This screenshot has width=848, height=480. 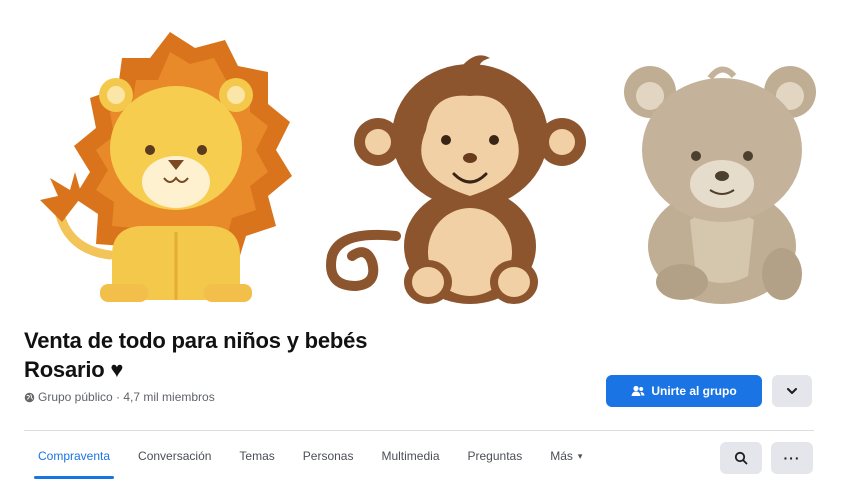 I want to click on group-meta: Grupo público · 4,7 mil miembros, so click(x=119, y=397).